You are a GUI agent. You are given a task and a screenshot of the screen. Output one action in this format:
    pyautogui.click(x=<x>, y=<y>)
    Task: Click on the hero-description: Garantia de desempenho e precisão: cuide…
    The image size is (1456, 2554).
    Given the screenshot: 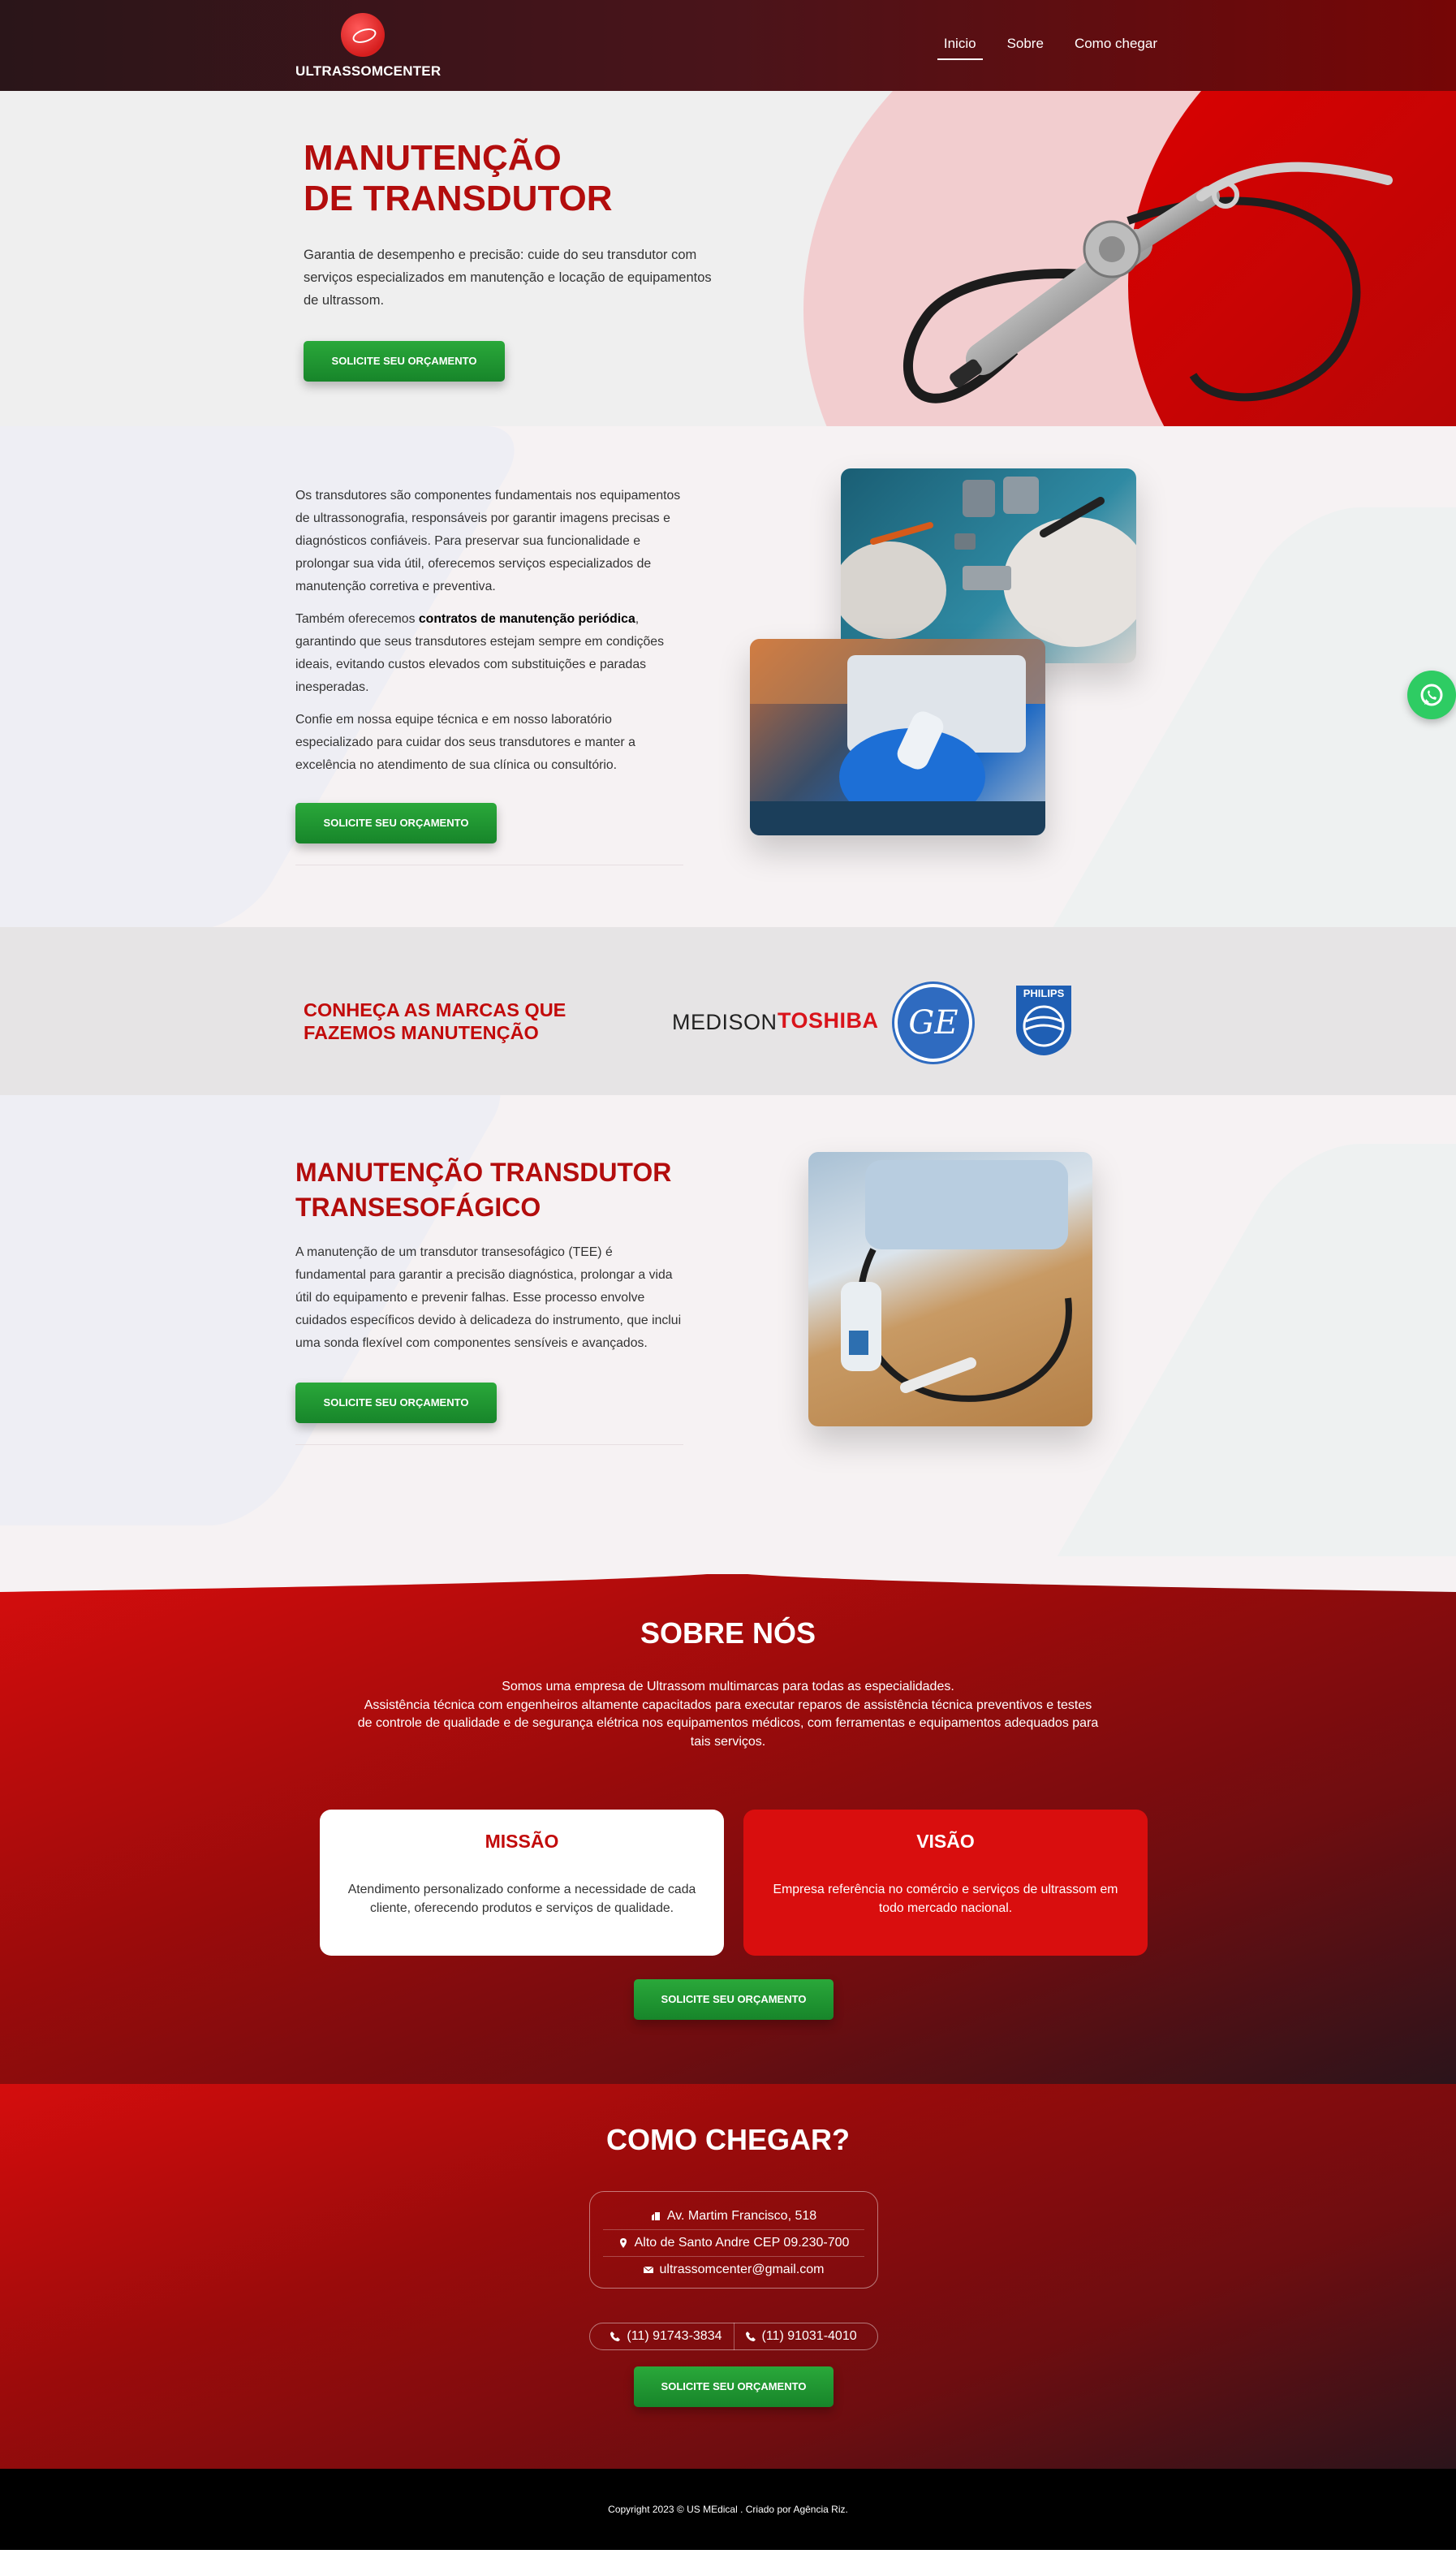 What is the action you would take?
    pyautogui.click(x=508, y=278)
    